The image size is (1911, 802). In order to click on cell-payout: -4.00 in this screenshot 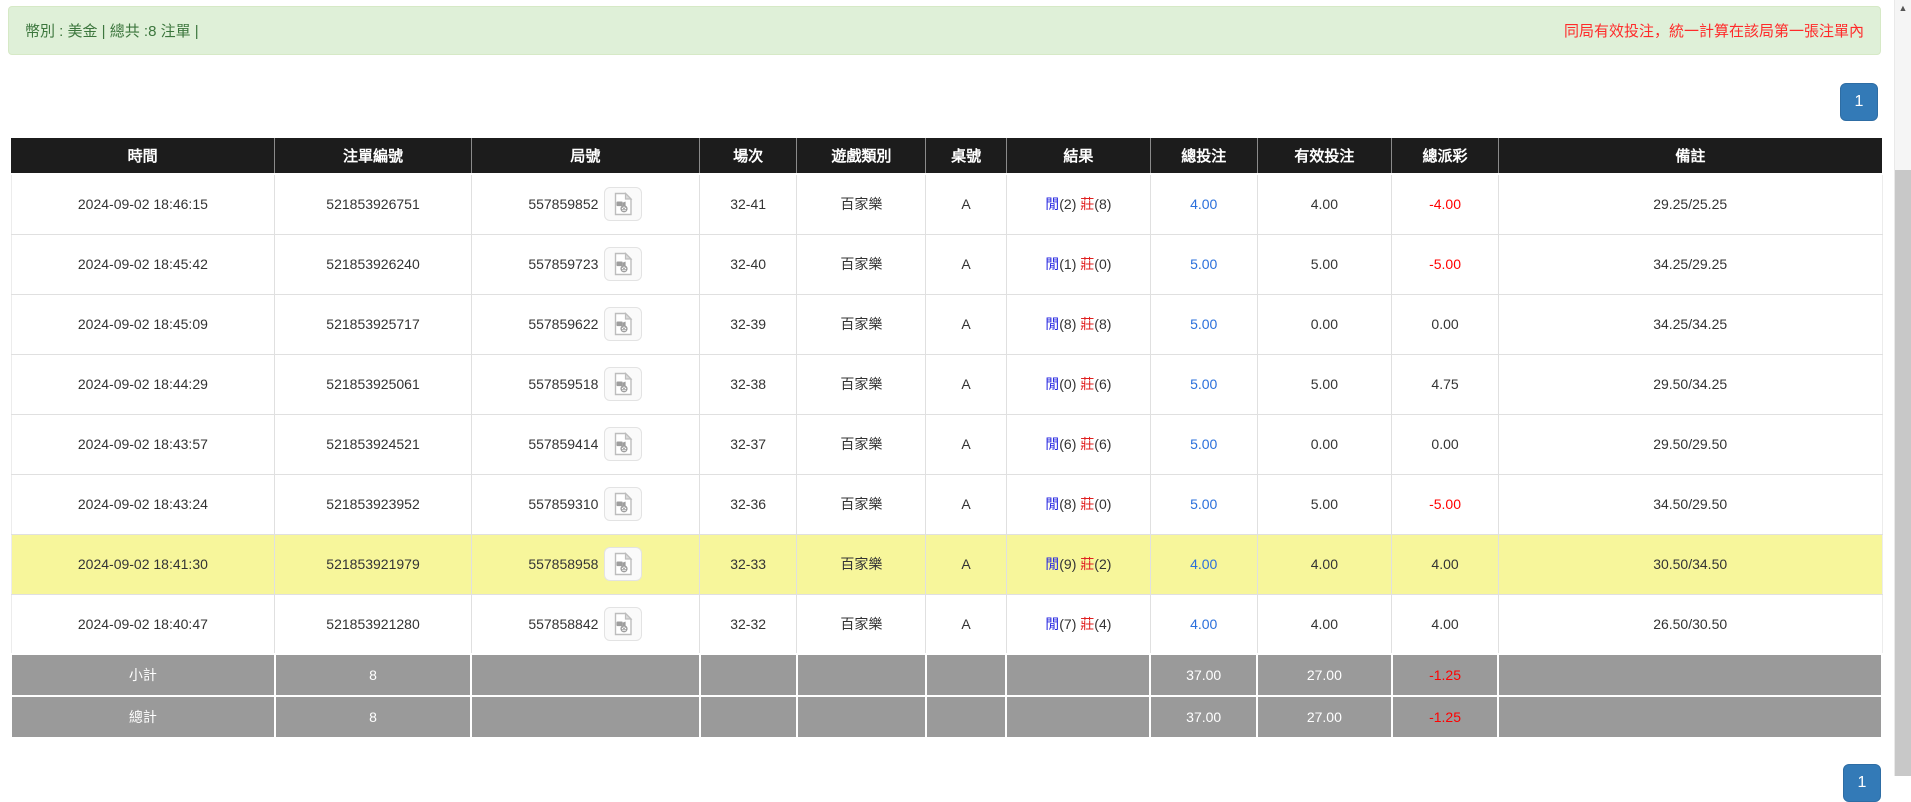, I will do `click(1445, 204)`.